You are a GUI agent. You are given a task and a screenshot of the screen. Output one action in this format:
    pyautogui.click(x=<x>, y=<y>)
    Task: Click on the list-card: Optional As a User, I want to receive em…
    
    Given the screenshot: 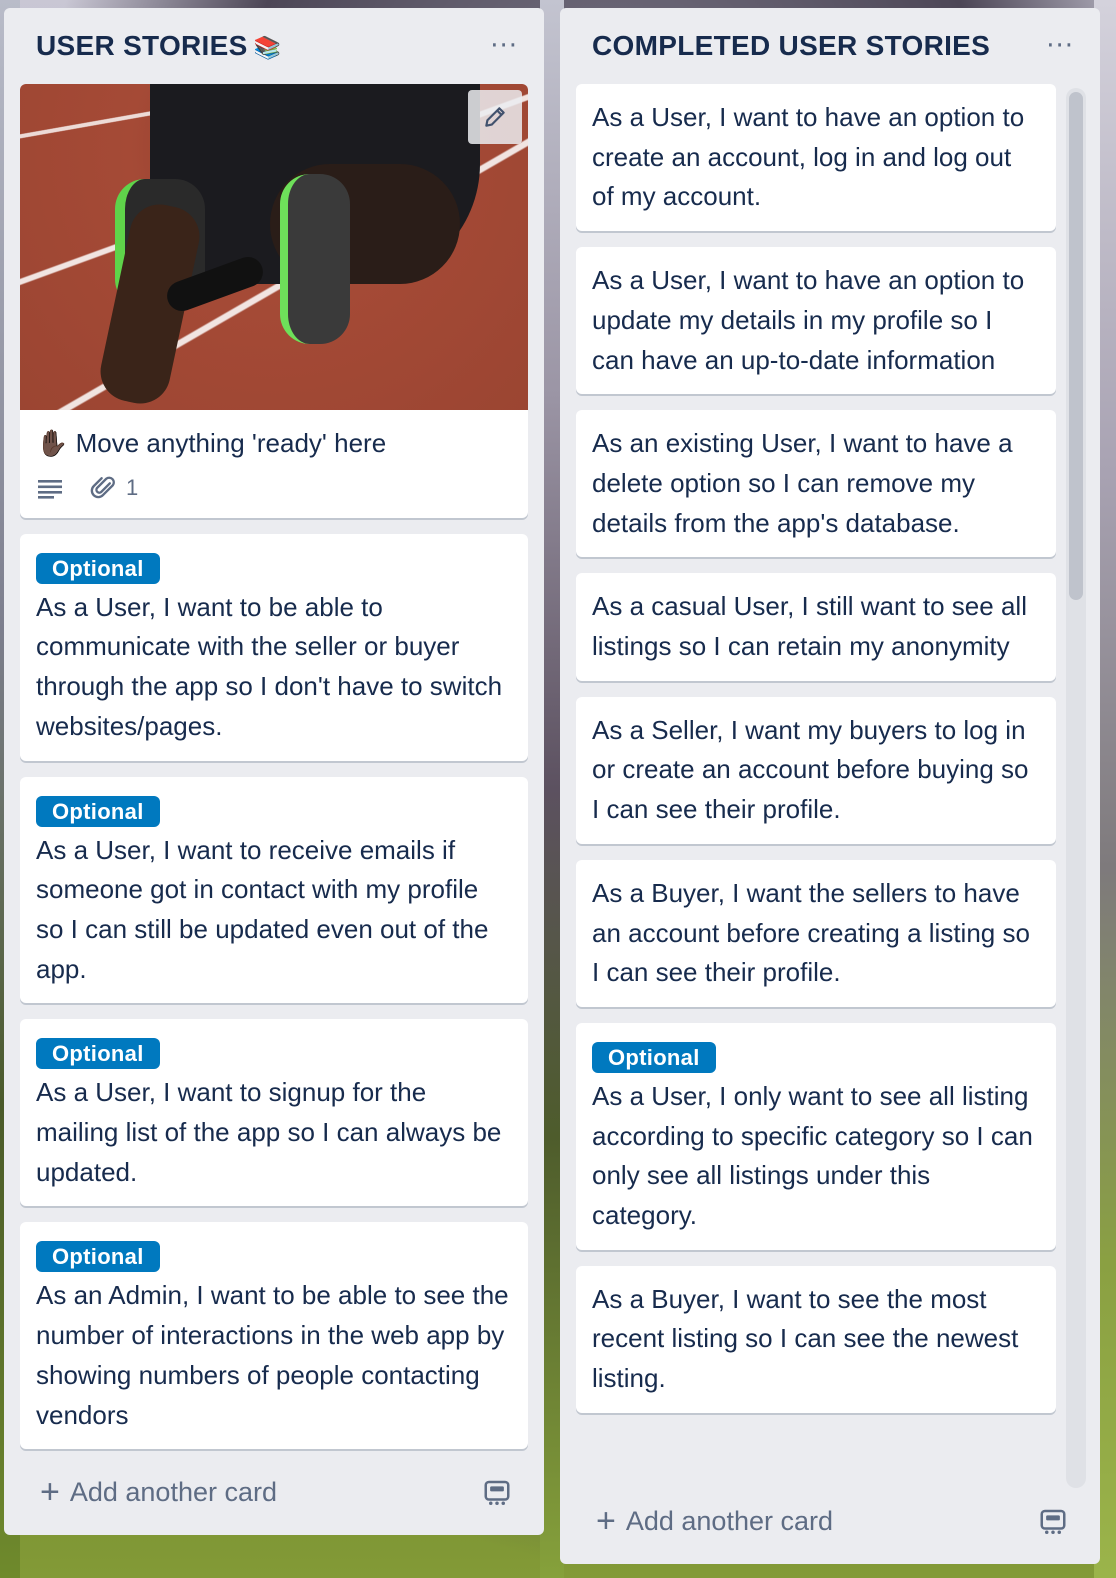 What is the action you would take?
    pyautogui.click(x=274, y=890)
    